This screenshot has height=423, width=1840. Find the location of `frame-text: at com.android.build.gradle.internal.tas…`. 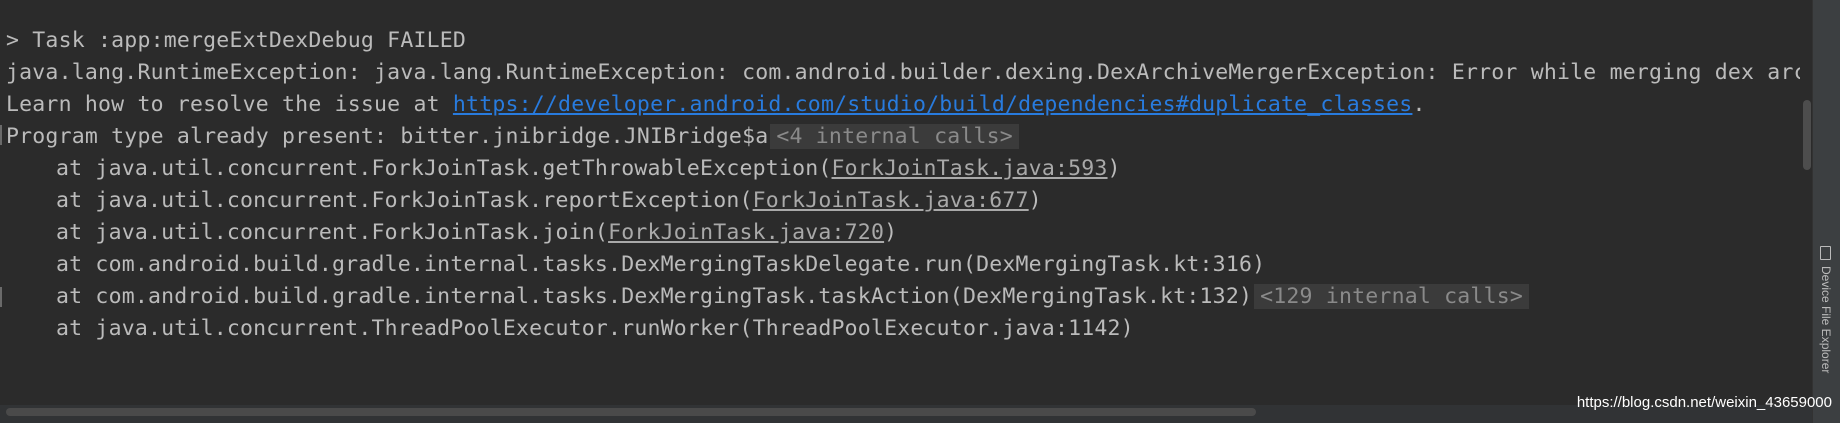

frame-text: at com.android.build.gradle.internal.tas… is located at coordinates (654, 296).